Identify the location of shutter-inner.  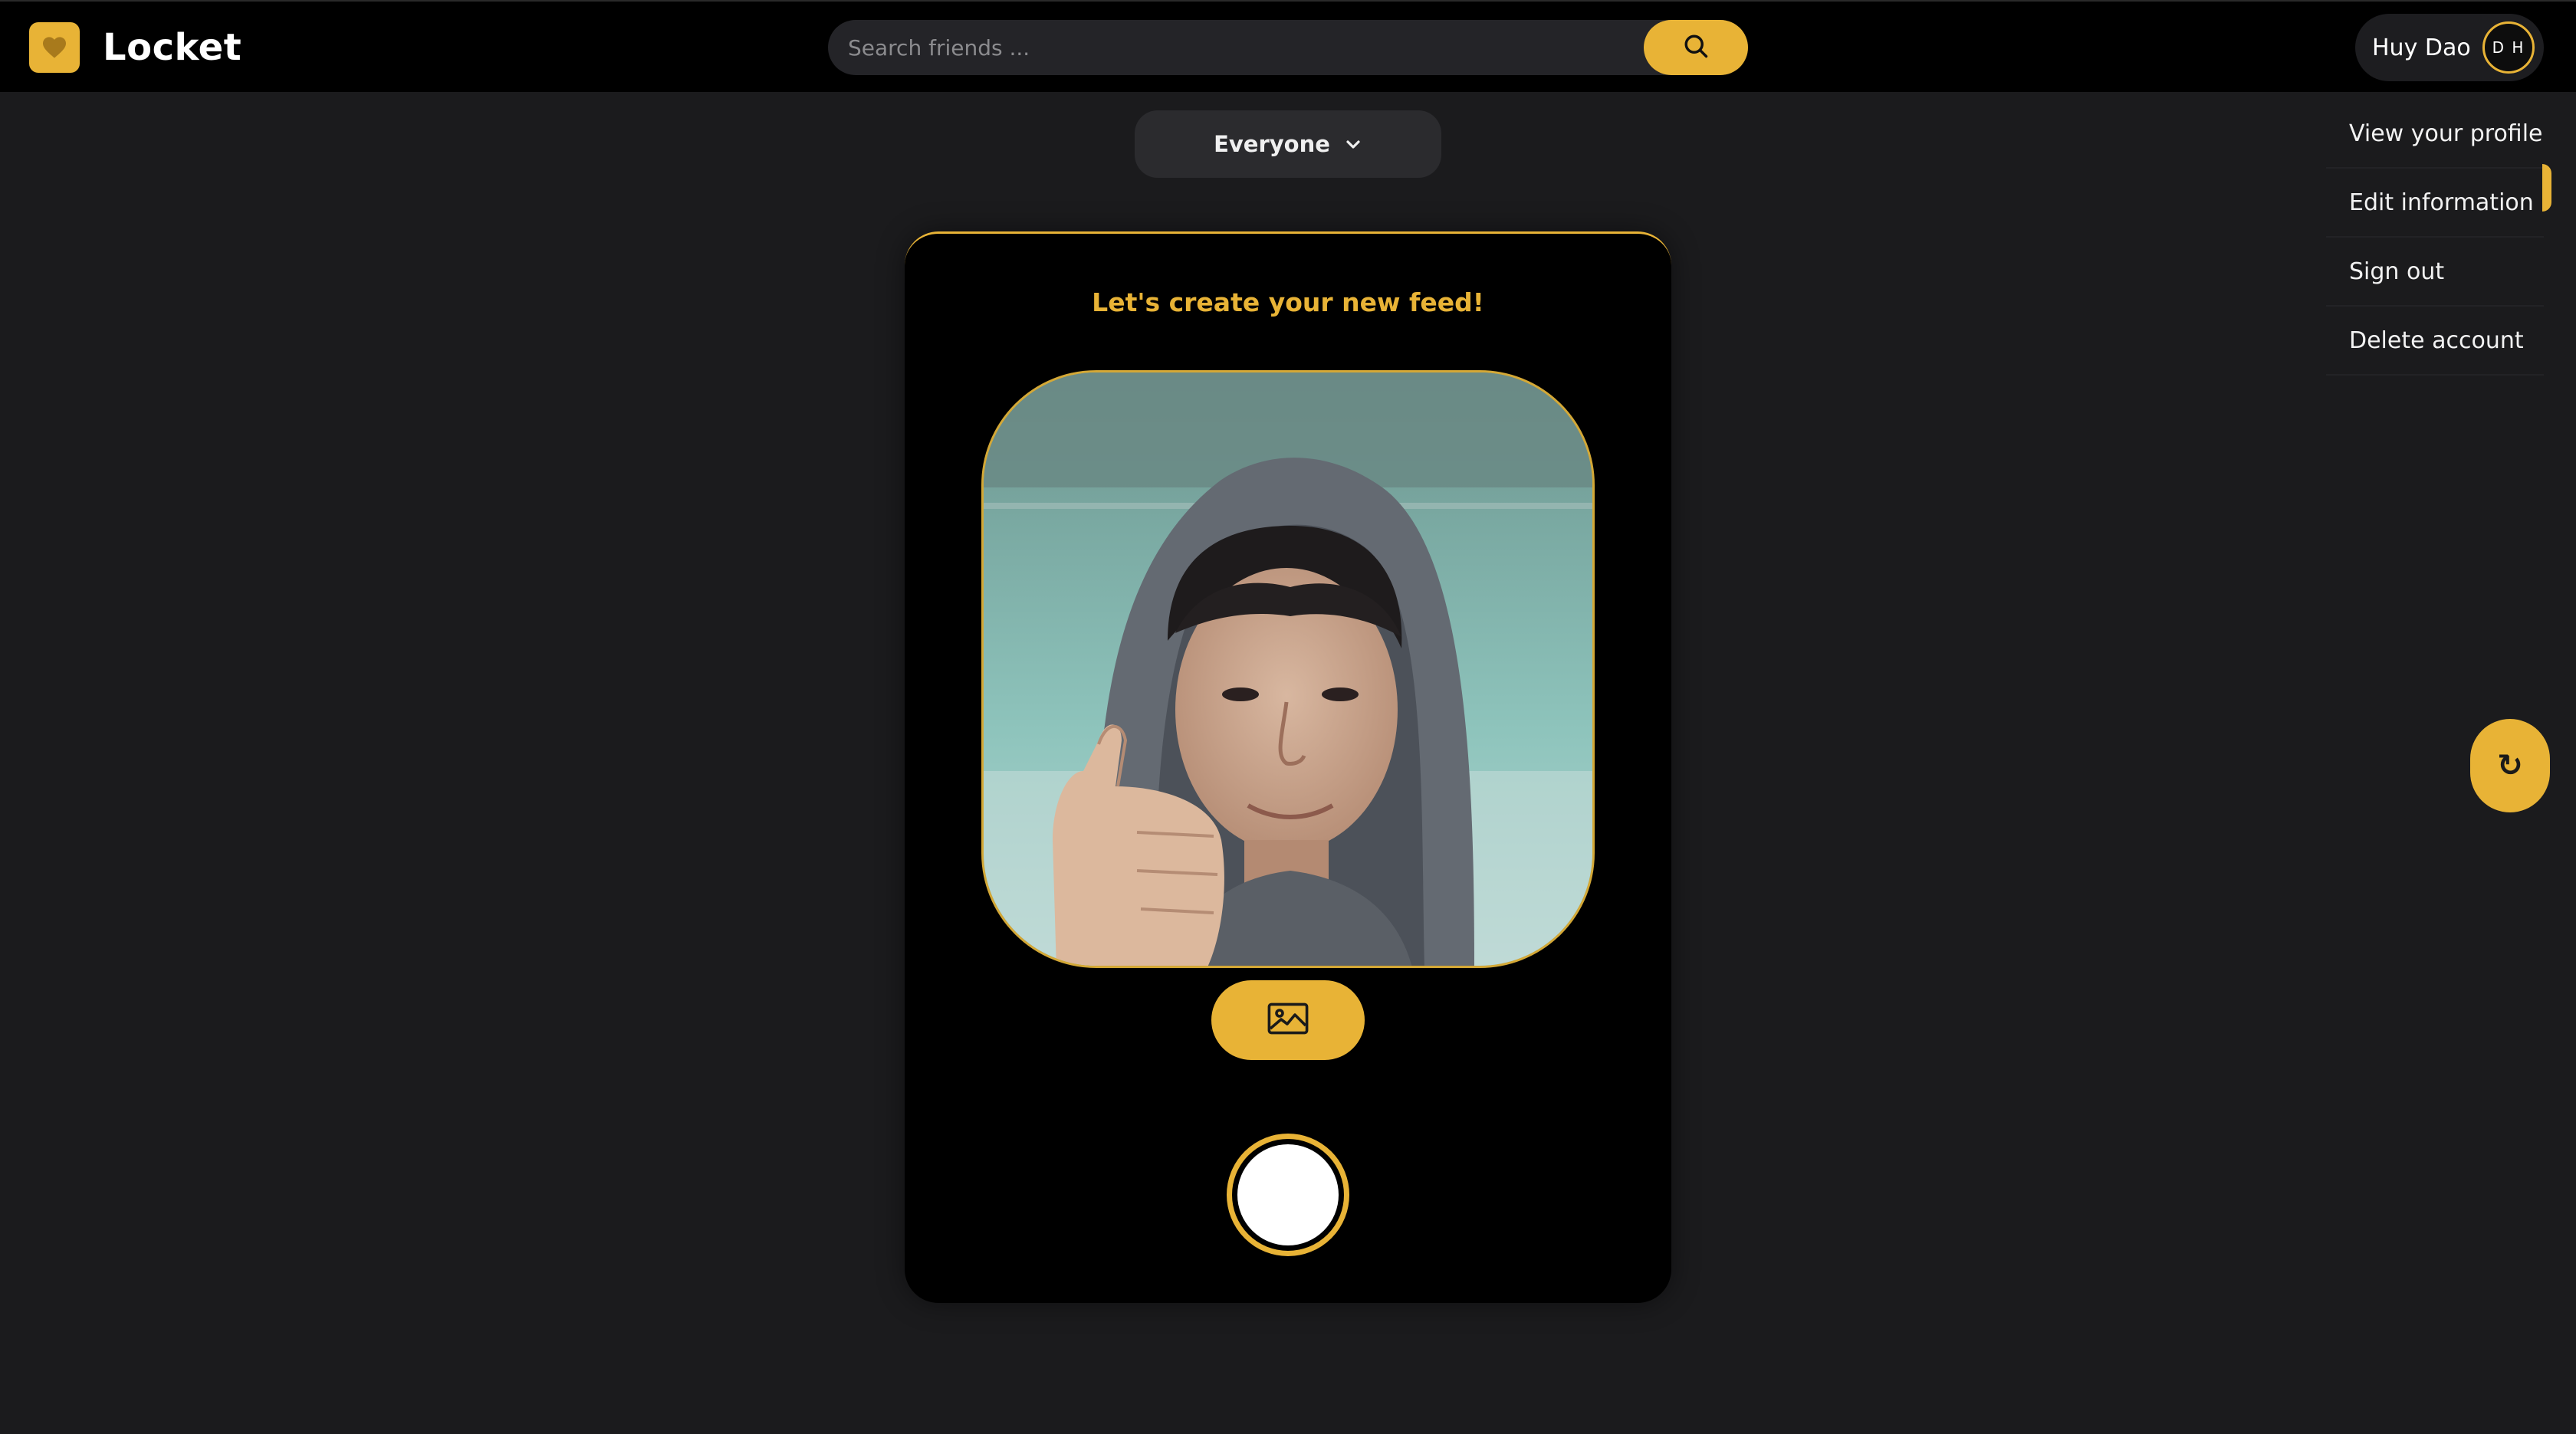
(1288, 1194).